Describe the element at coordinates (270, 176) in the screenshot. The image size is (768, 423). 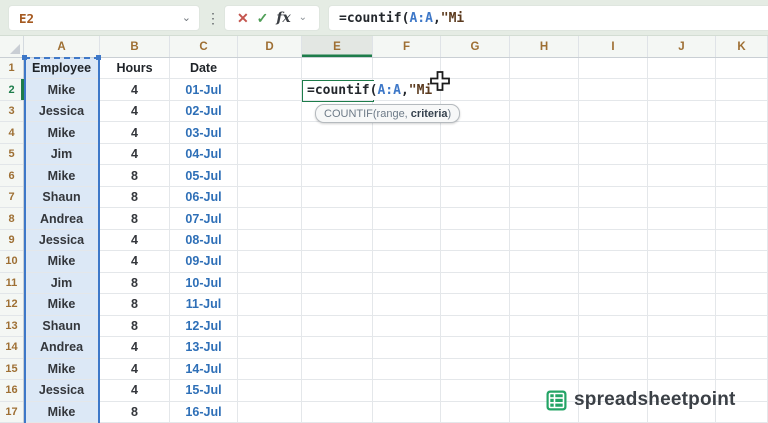
I see `cell-D6` at that location.